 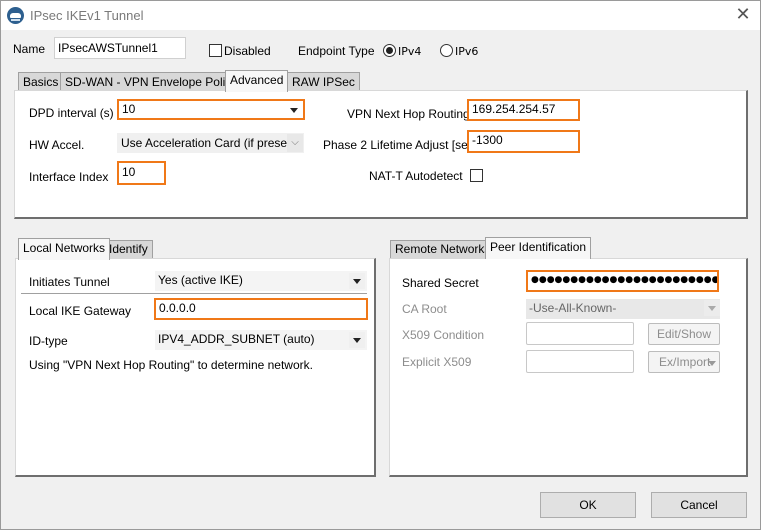 I want to click on vpn-next-hop-input: 169.254.254.57, so click(x=523, y=110).